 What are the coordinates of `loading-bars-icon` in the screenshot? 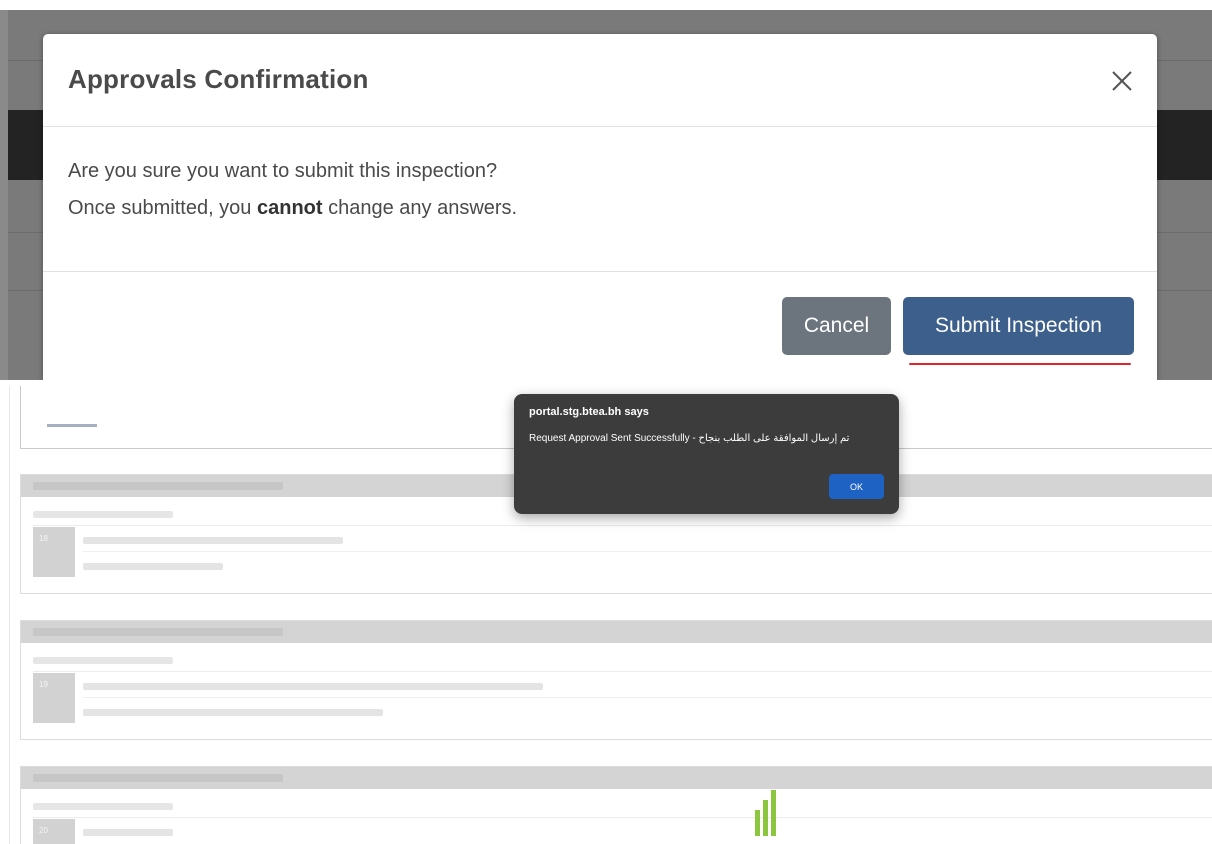 It's located at (770, 813).